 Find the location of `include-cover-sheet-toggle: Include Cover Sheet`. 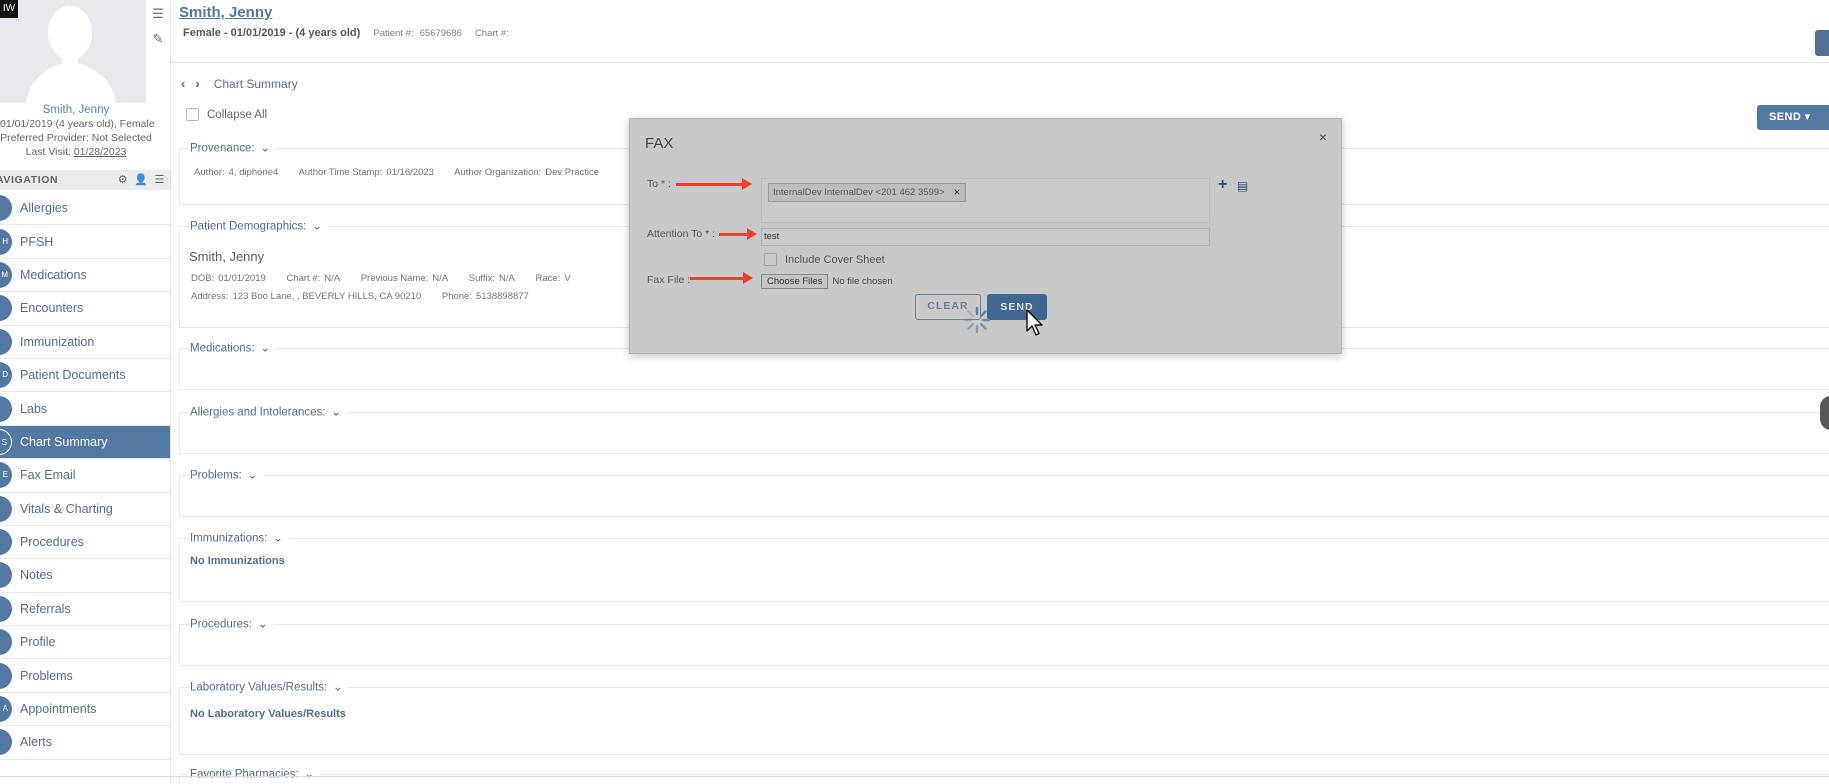

include-cover-sheet-toggle: Include Cover Sheet is located at coordinates (824, 259).